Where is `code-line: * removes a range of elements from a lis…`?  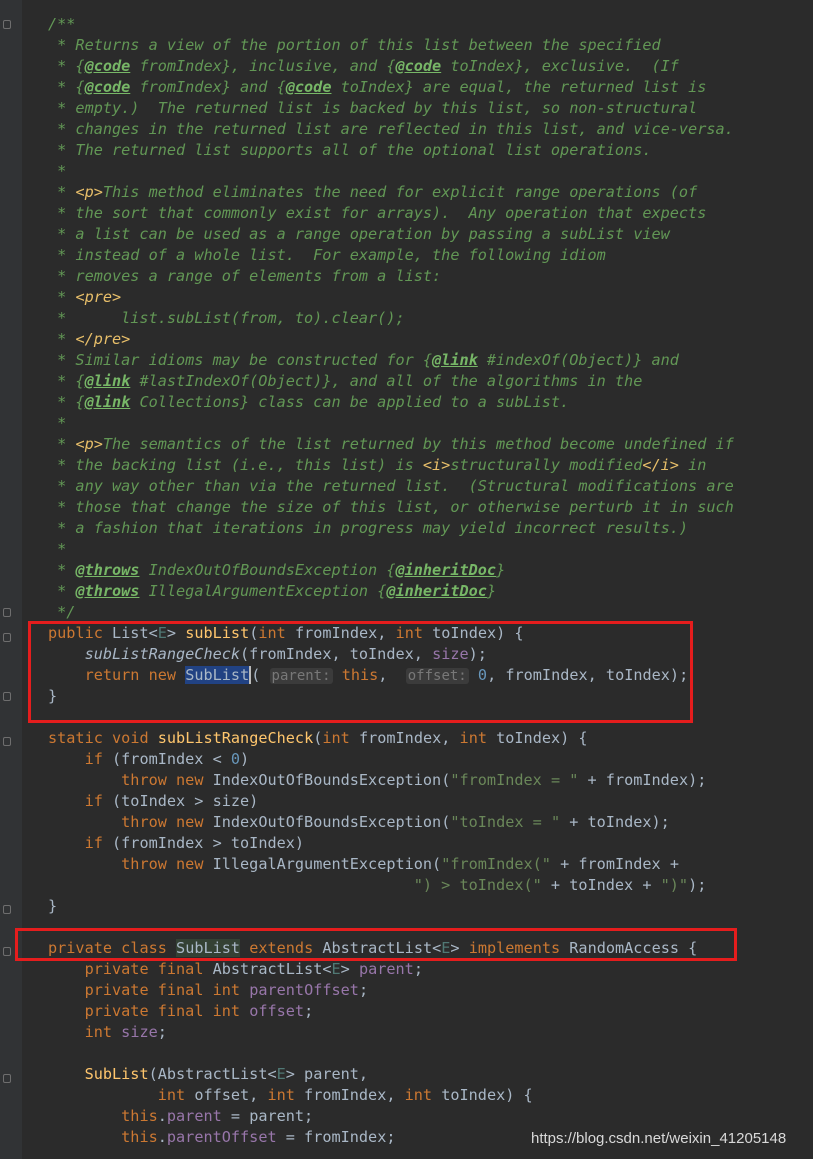
code-line: * removes a range of elements from a lis… is located at coordinates (245, 276).